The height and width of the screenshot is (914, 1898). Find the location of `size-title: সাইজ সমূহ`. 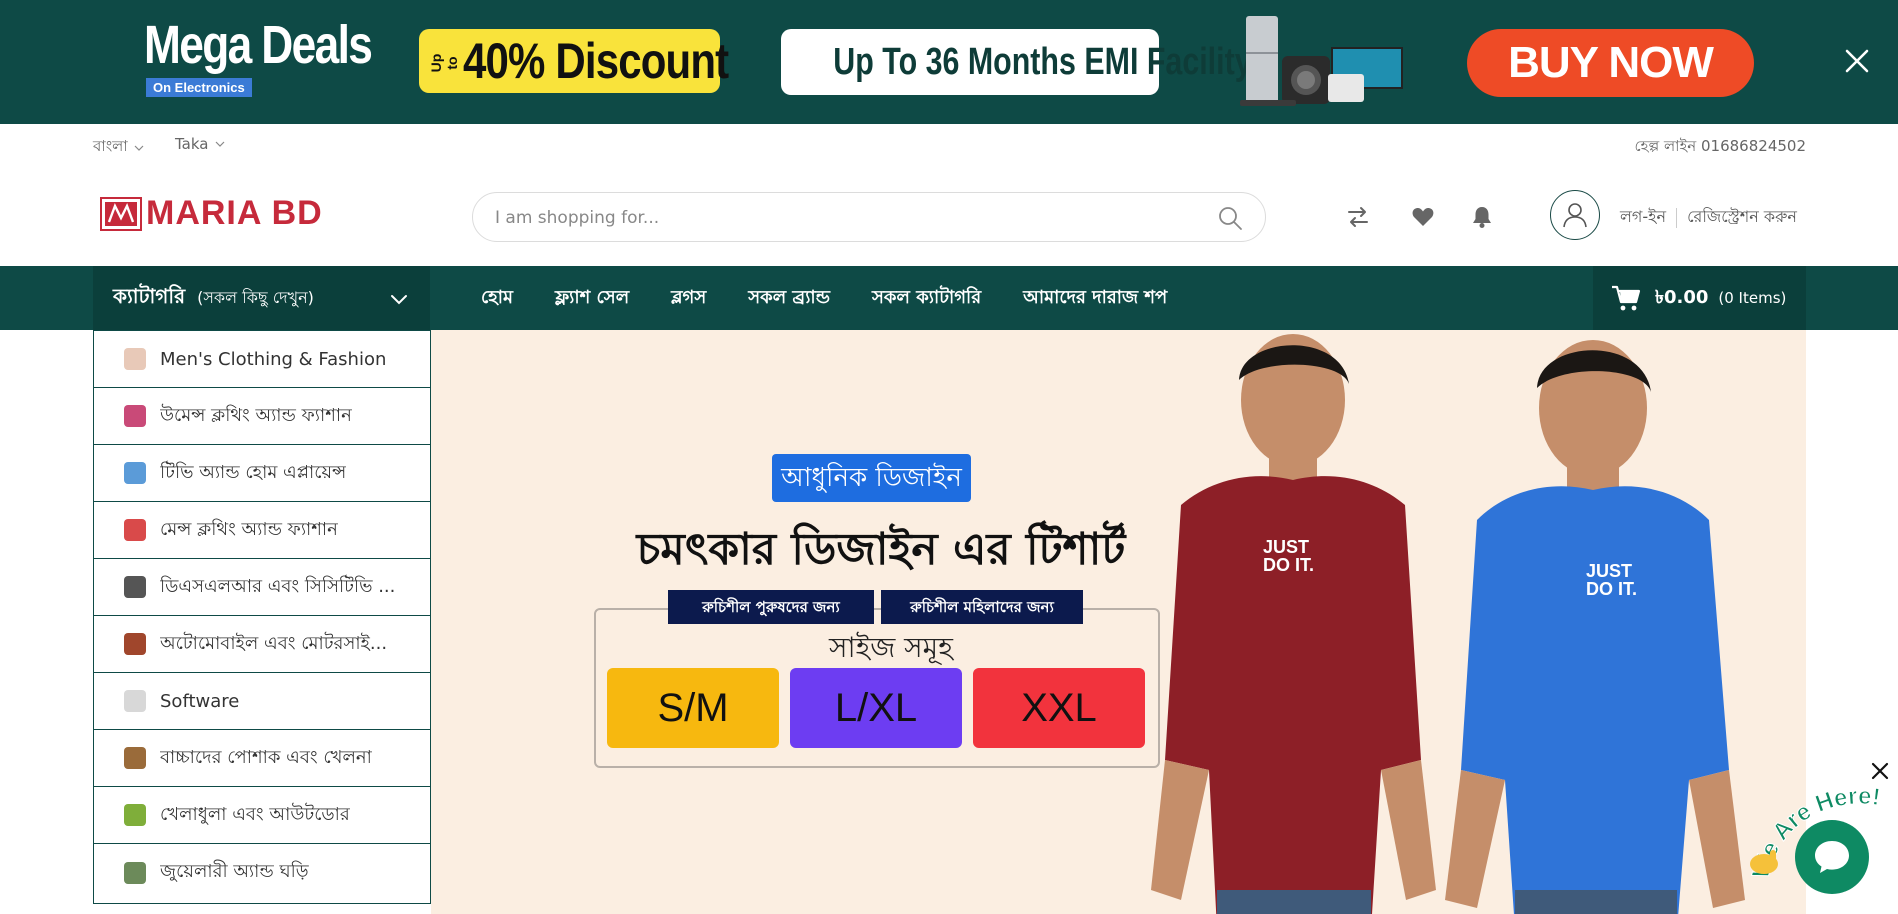

size-title: সাইজ সমূহ is located at coordinates (891, 647).